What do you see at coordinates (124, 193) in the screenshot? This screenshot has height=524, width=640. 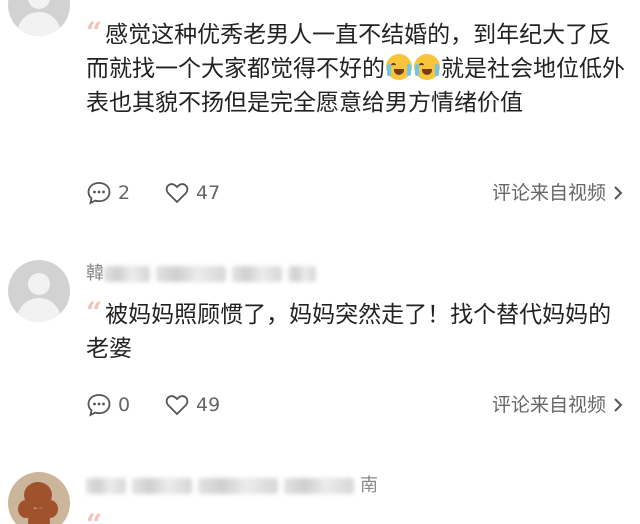 I see `reply-count: 2` at bounding box center [124, 193].